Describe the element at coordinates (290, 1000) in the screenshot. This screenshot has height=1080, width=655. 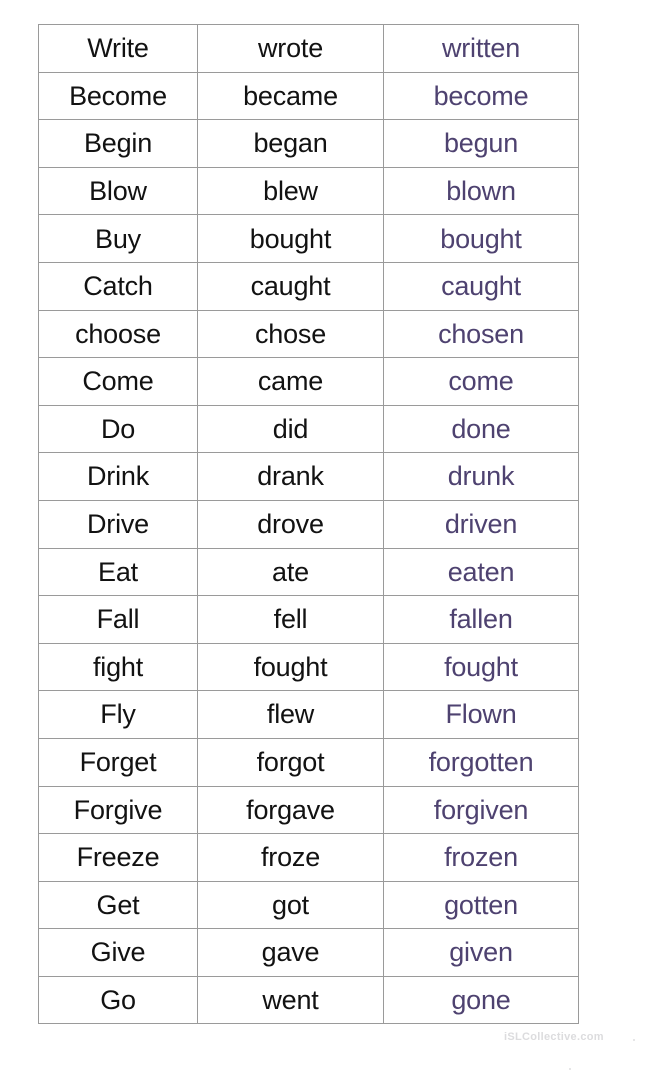
I see `past-simple-cell: went` at that location.